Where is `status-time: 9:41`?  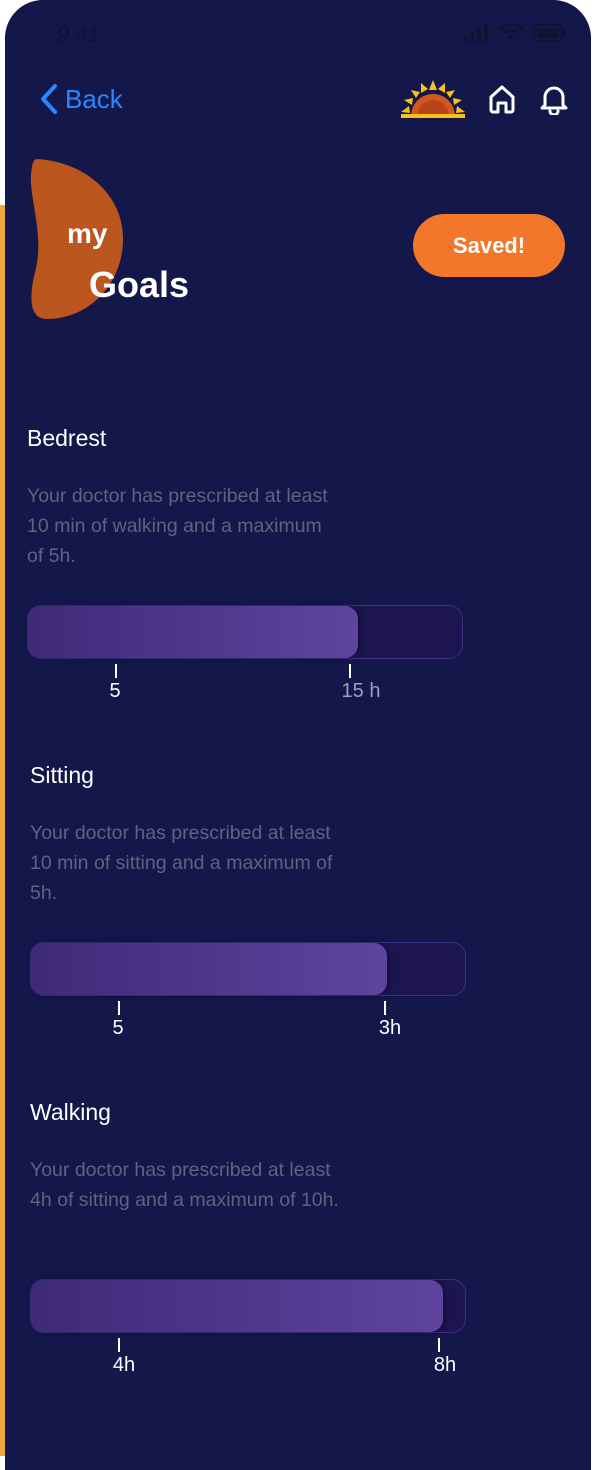 status-time: 9:41 is located at coordinates (78, 34).